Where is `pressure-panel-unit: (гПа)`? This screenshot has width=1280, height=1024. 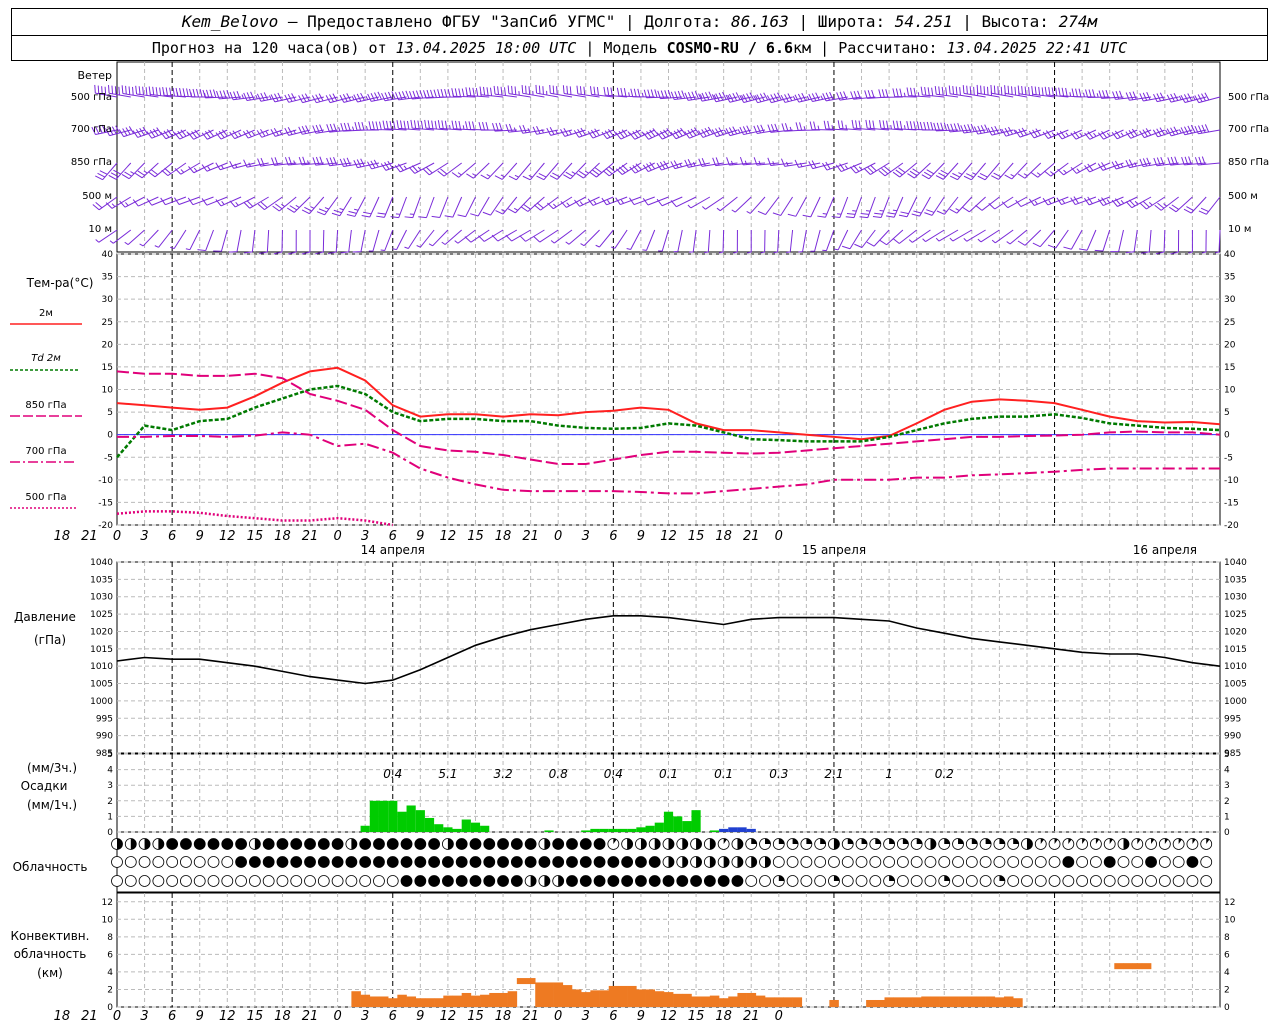 pressure-panel-unit: (гПа) is located at coordinates (50, 640).